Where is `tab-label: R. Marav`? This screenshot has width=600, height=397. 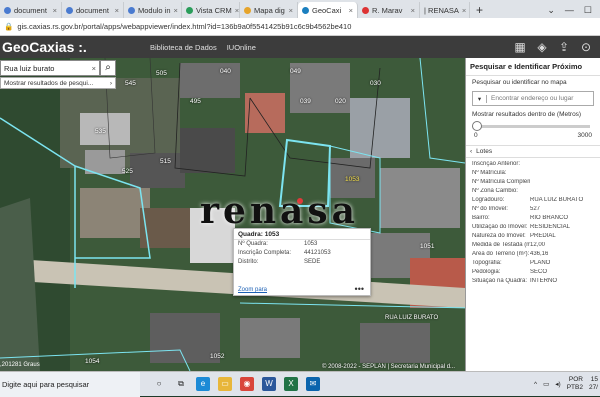 tab-label: R. Marav is located at coordinates (387, 10).